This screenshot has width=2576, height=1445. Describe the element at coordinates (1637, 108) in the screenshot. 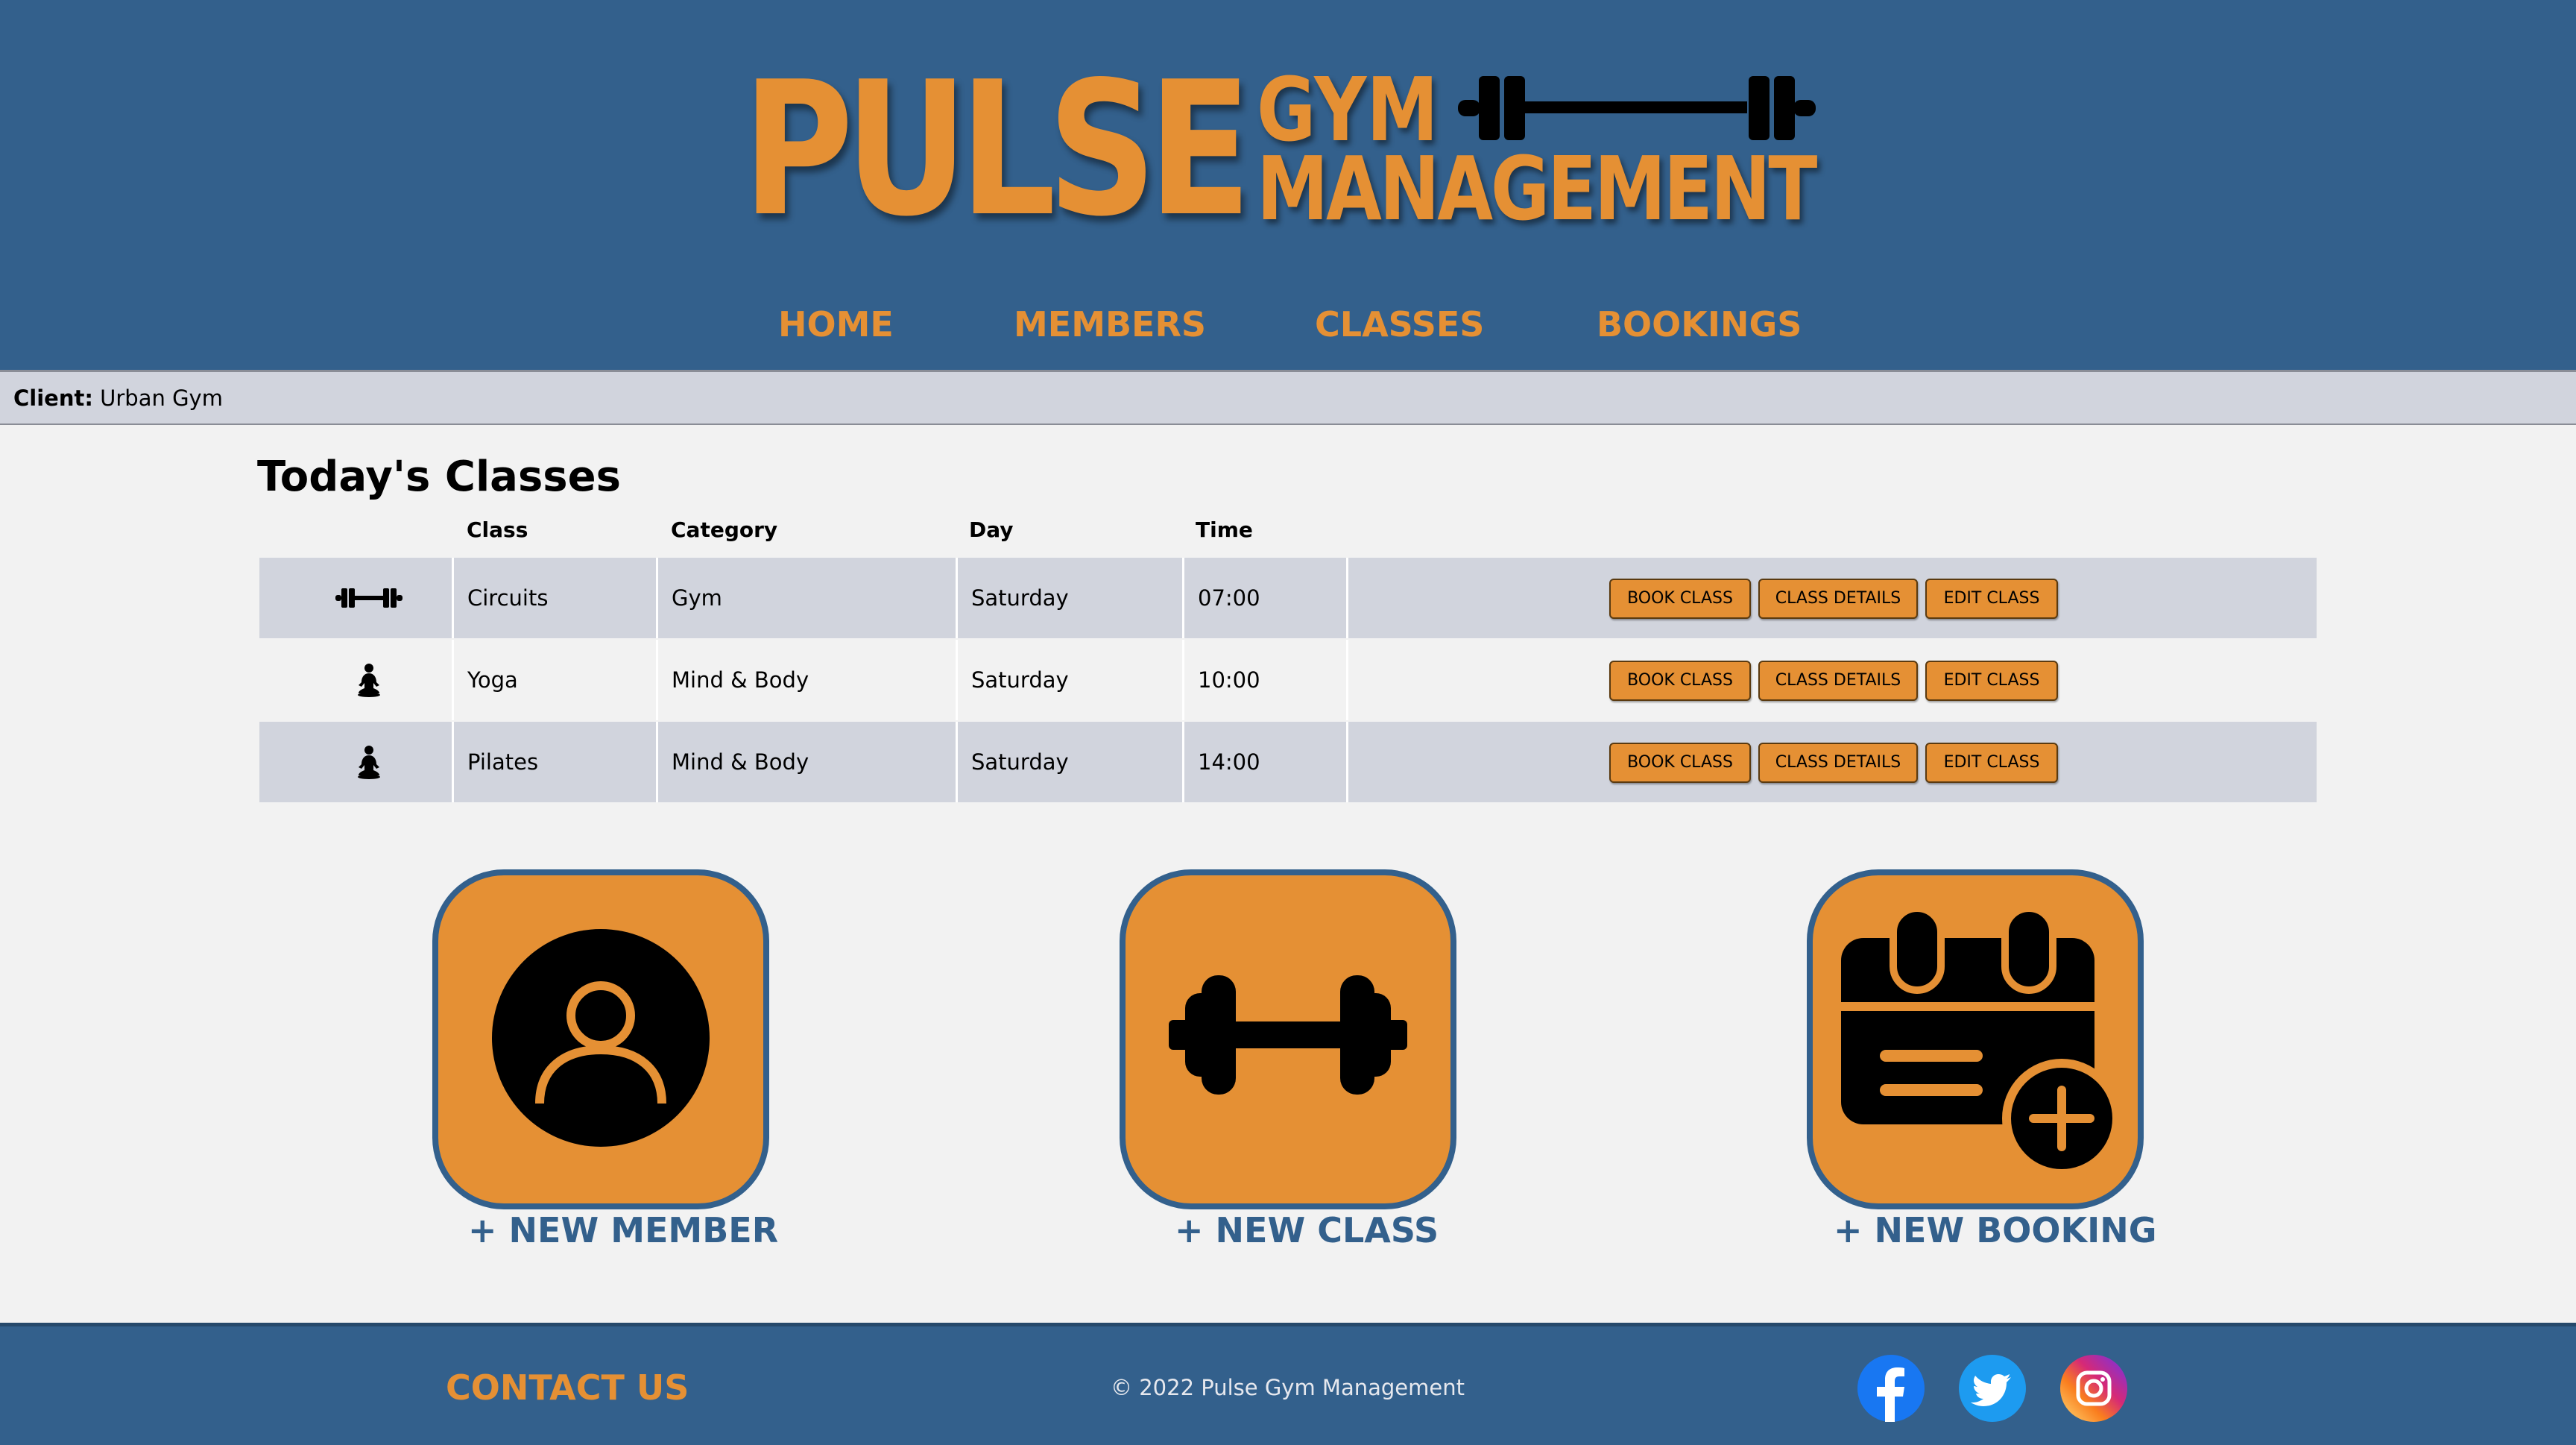

I see `logo-barbell-icon` at that location.